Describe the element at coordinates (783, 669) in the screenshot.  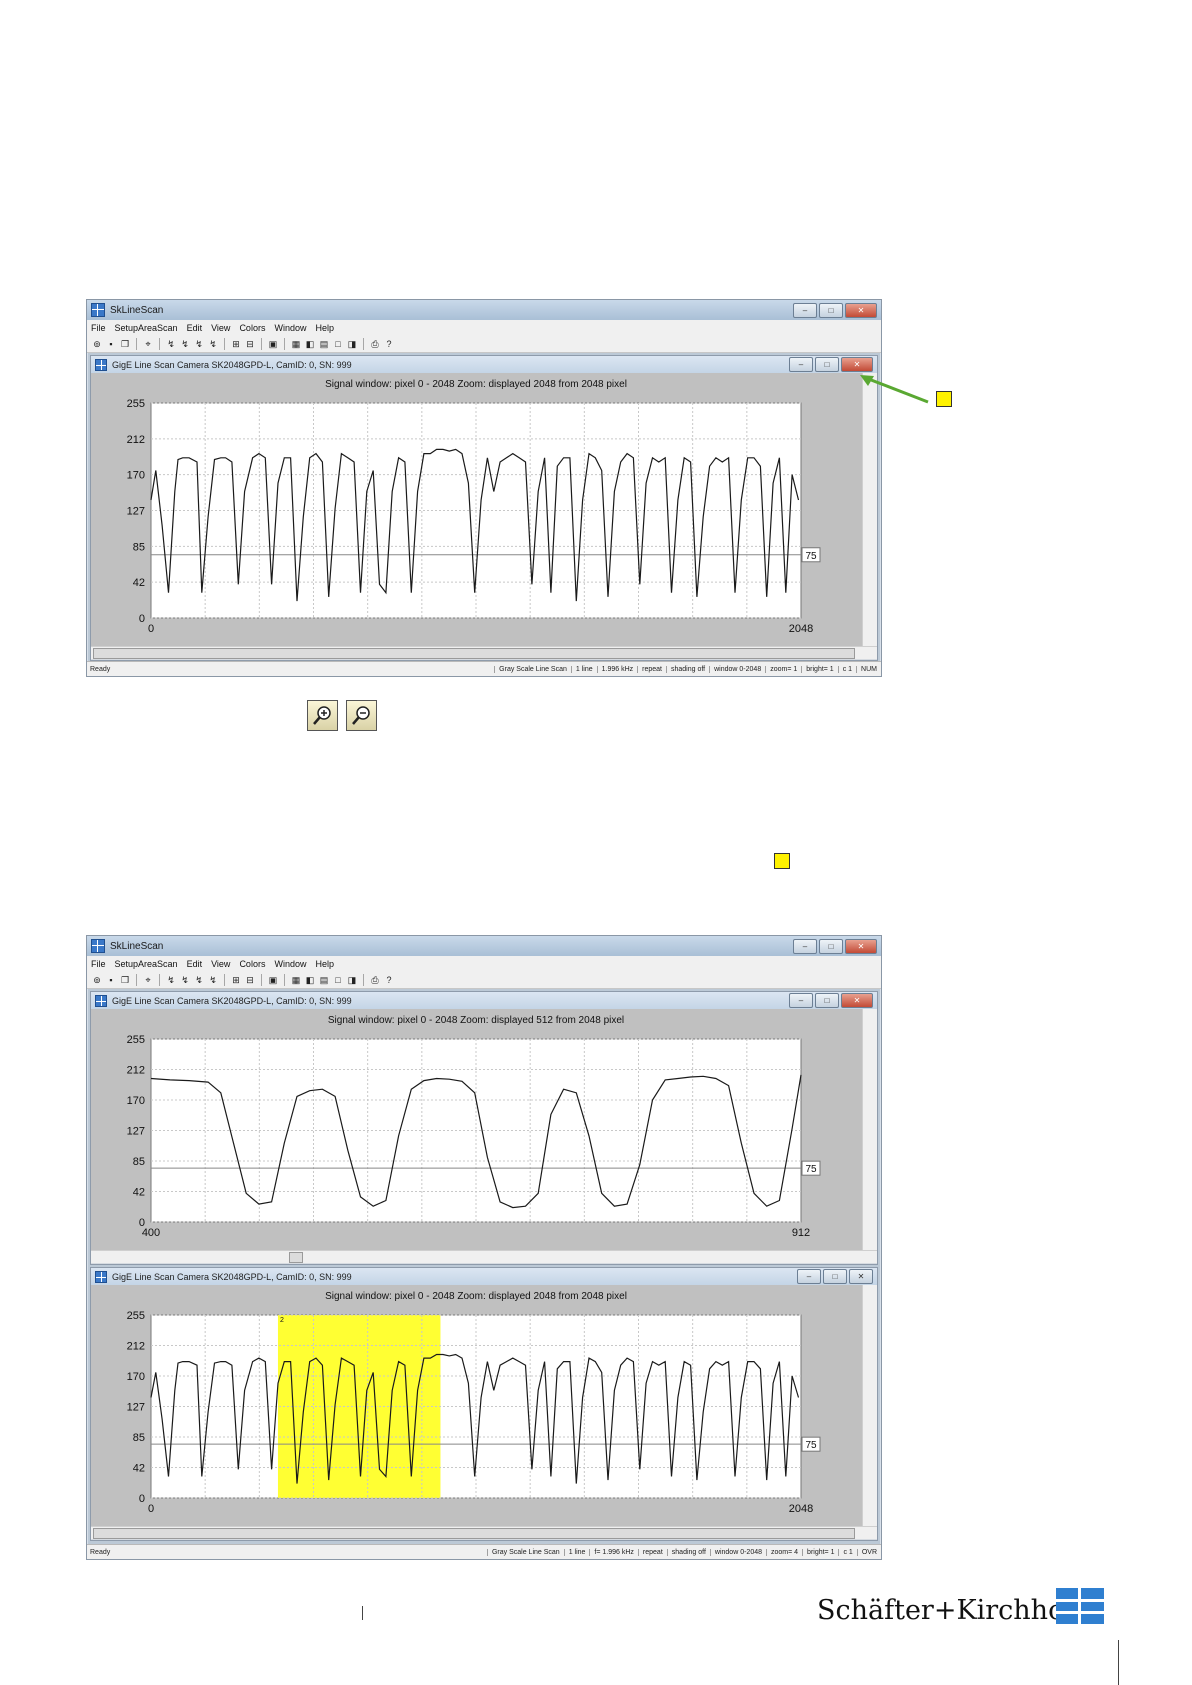
I see `status-zoom: zoom= 1` at that location.